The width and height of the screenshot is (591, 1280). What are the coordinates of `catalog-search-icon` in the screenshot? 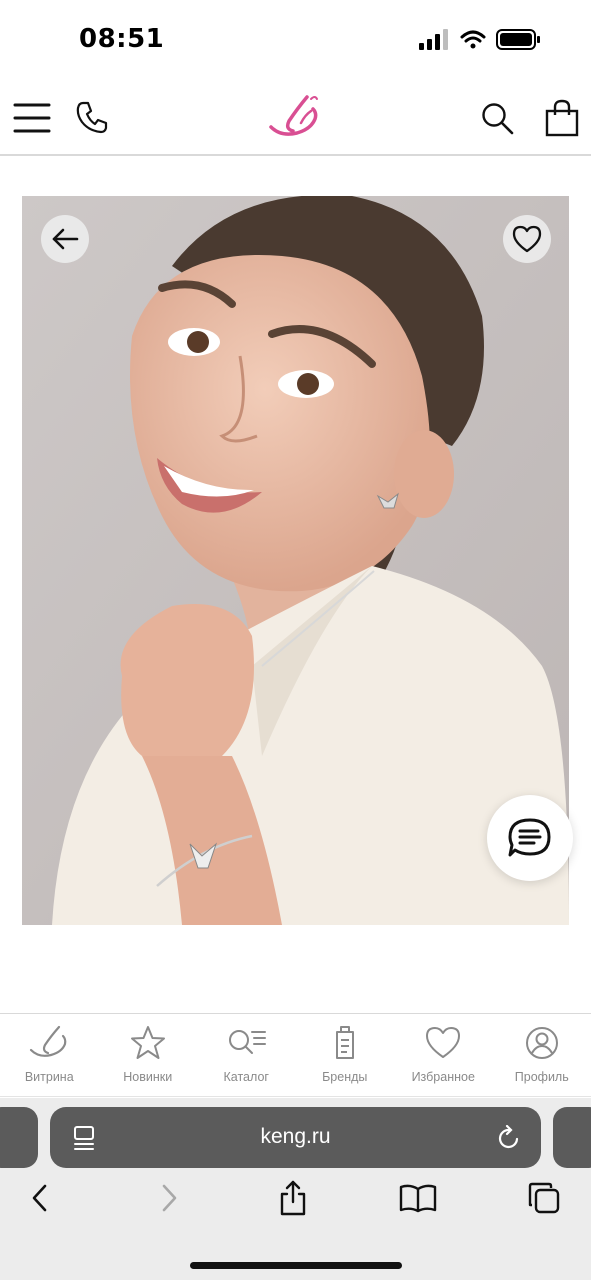 It's located at (248, 1042).